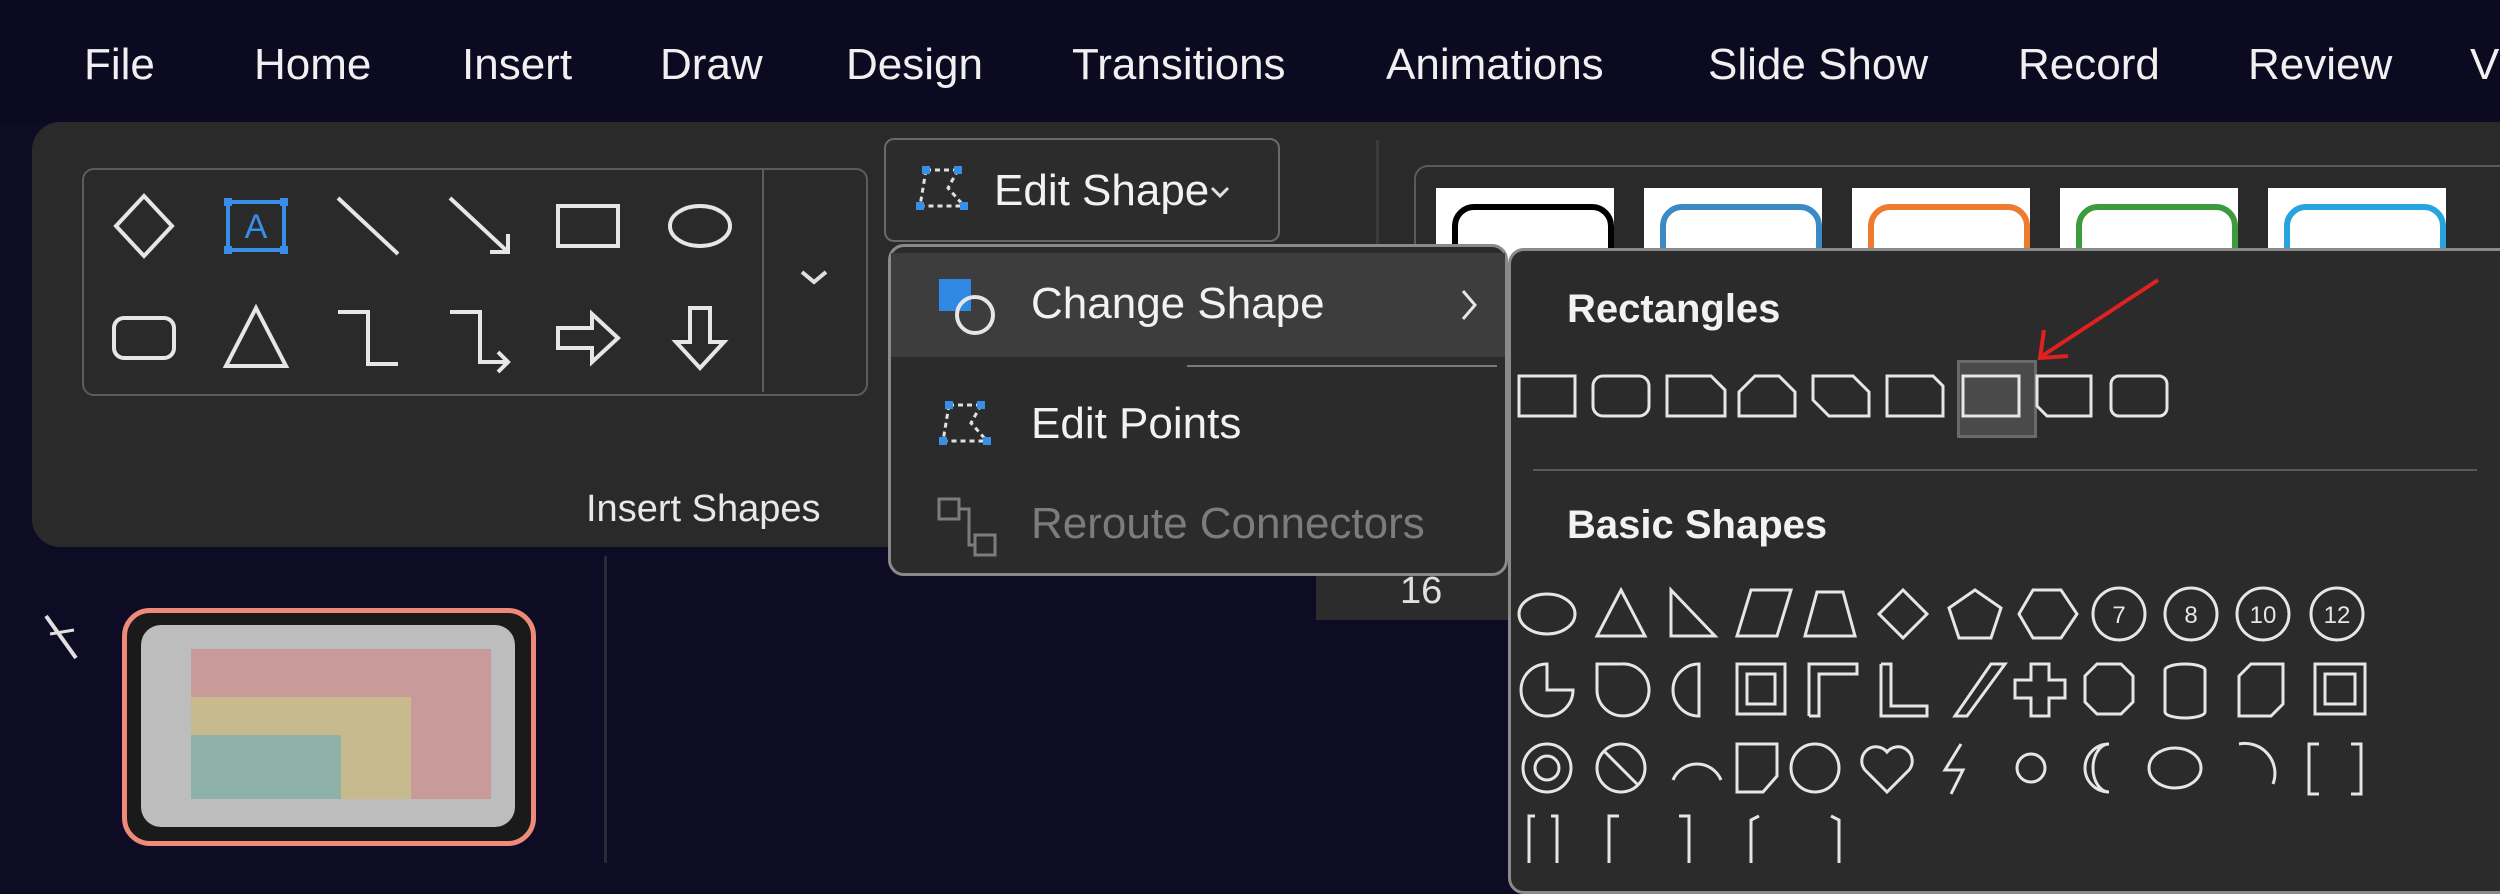 The image size is (2500, 894). Describe the element at coordinates (480, 226) in the screenshot. I see `arrow-line-icon` at that location.